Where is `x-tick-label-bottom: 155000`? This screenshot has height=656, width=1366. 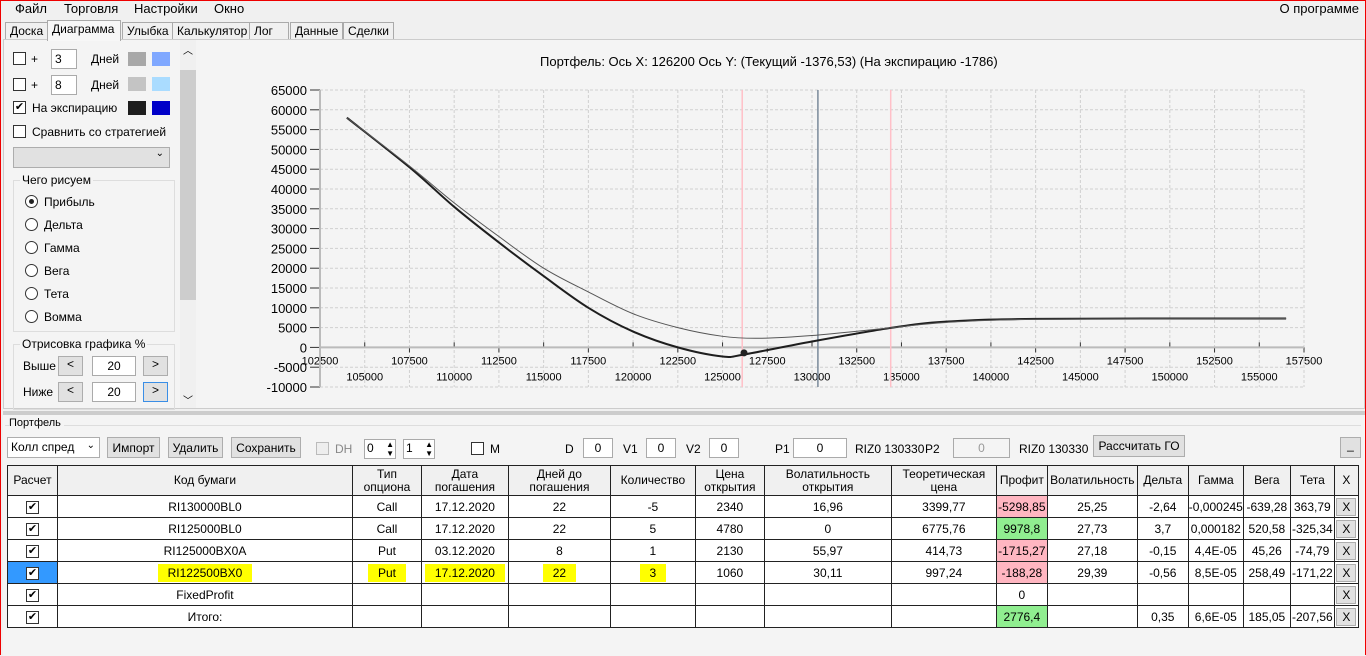
x-tick-label-bottom: 155000 is located at coordinates (1259, 377).